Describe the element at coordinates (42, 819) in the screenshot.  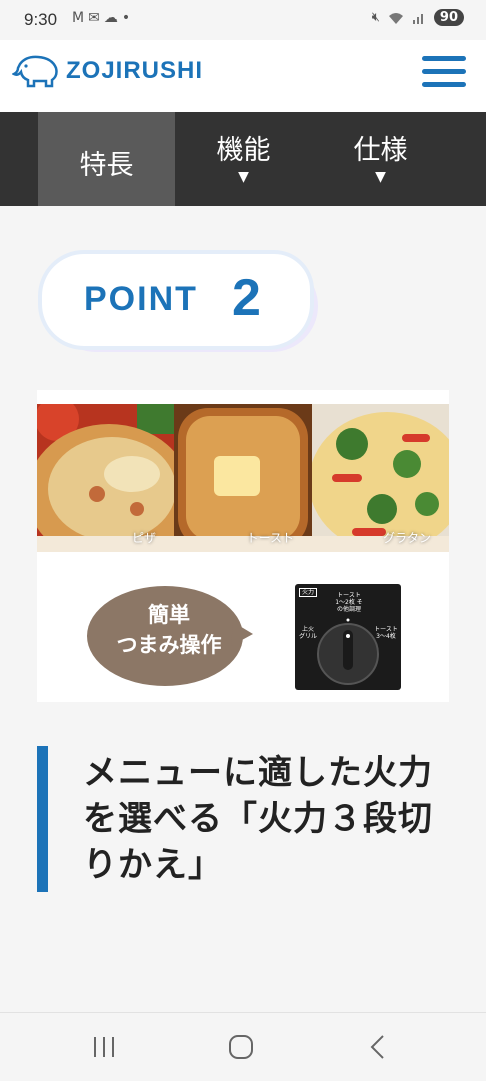
I see `accent-bar` at that location.